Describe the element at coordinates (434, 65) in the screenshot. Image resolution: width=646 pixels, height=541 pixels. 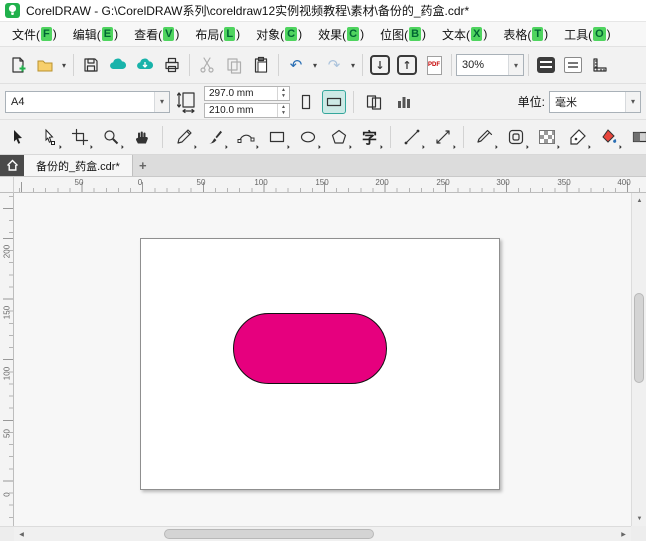
I see `publish-to-pdf-button: PDF` at that location.